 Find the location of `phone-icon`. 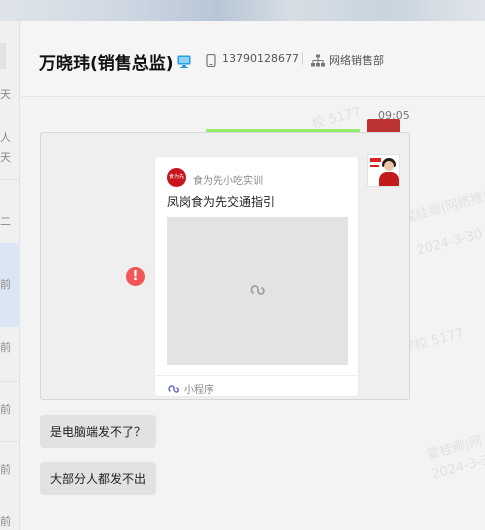

phone-icon is located at coordinates (211, 61).